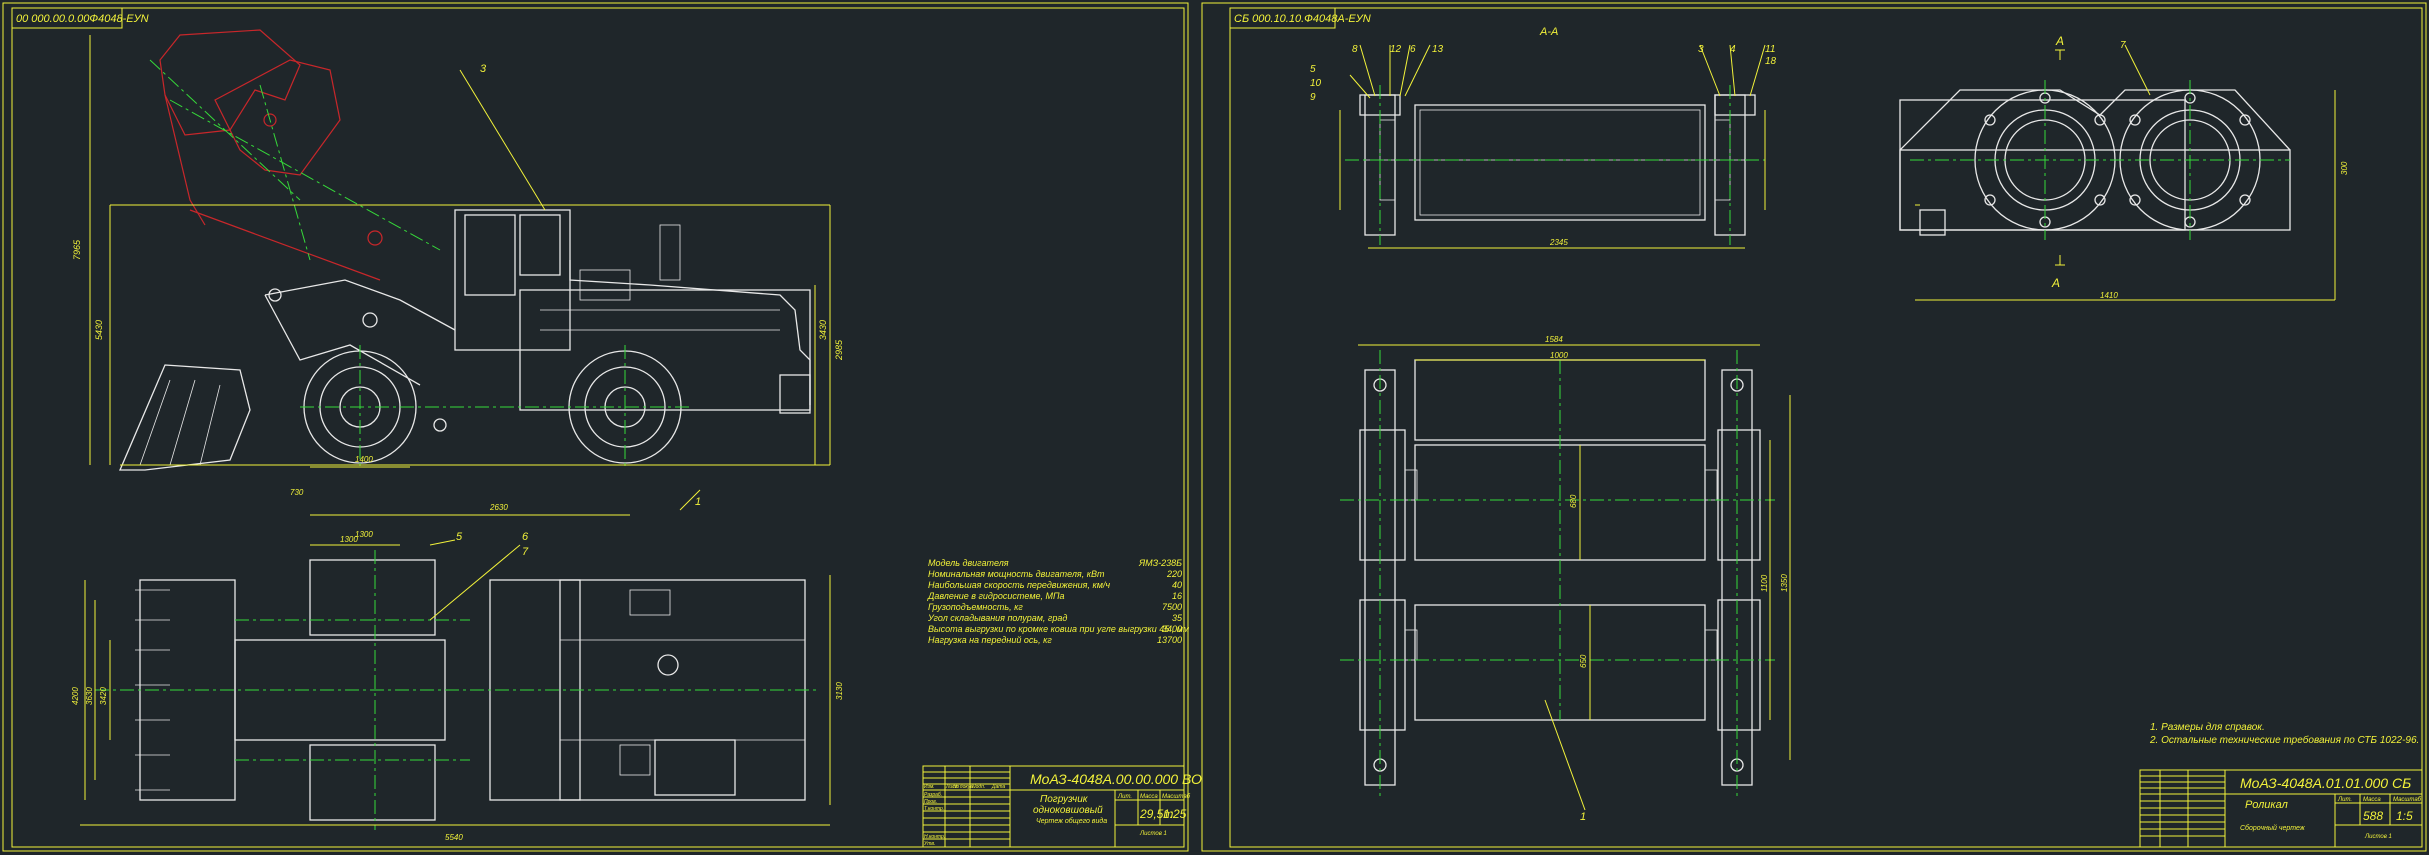  Describe the element at coordinates (297, 492) in the screenshot. I see `dim-ground-clear: 730` at that location.